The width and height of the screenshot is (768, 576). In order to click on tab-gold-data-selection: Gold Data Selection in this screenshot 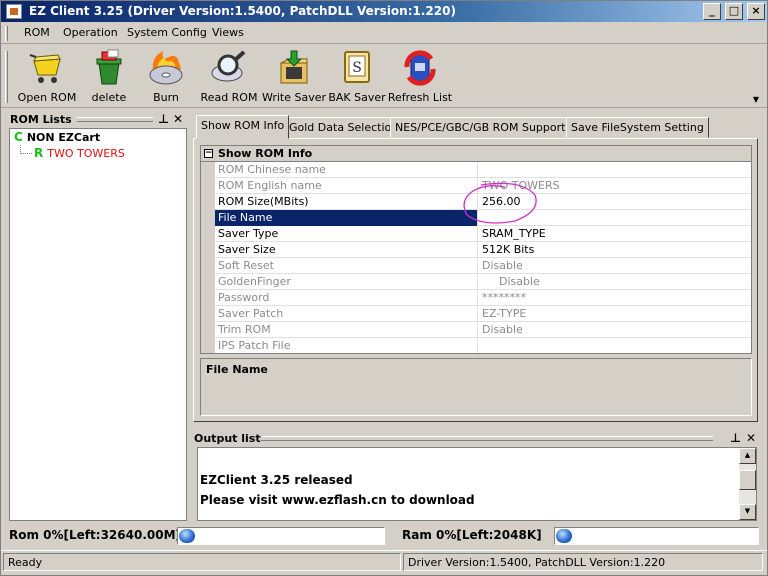, I will do `click(344, 127)`.